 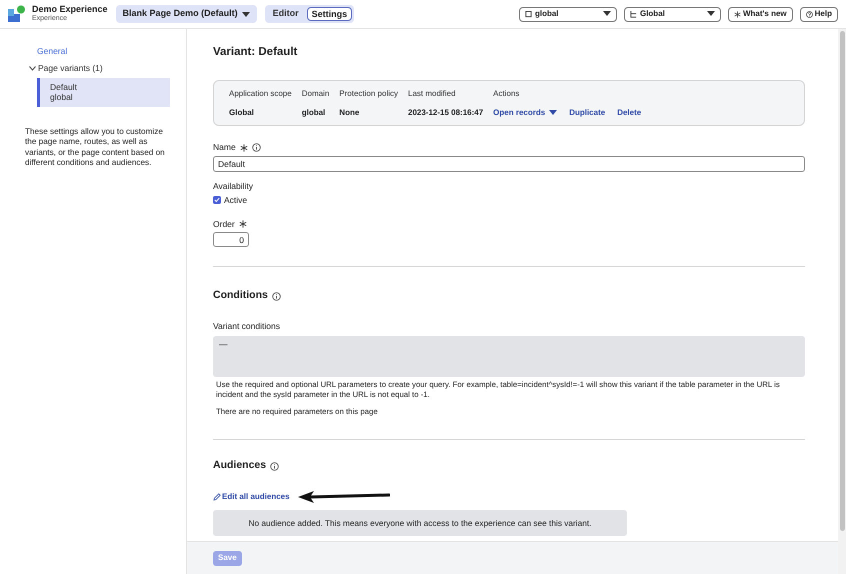 What do you see at coordinates (224, 224) in the screenshot?
I see `field-label: Order` at bounding box center [224, 224].